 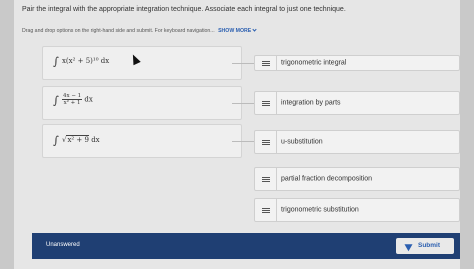 What do you see at coordinates (302, 142) in the screenshot?
I see `option-label: u-substitution` at bounding box center [302, 142].